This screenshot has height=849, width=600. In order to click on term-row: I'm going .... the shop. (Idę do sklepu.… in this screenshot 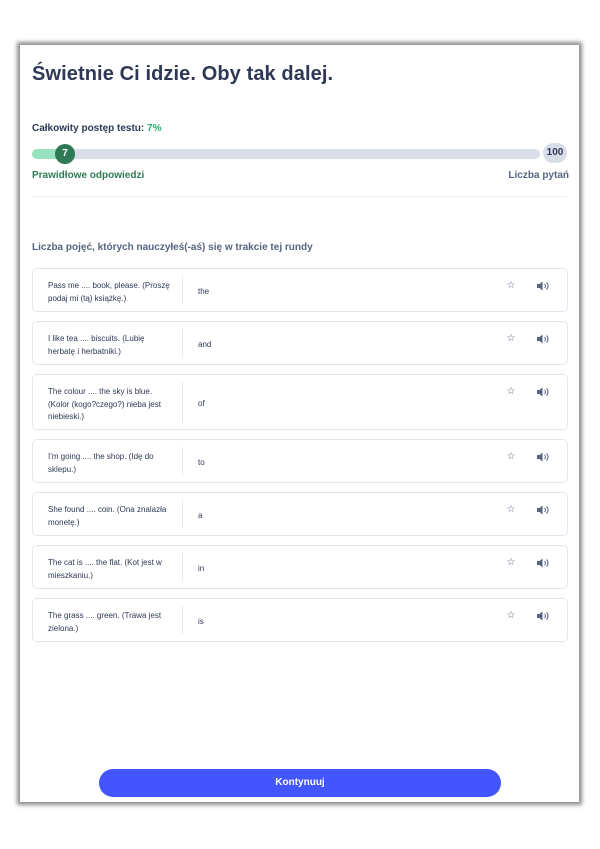, I will do `click(300, 461)`.